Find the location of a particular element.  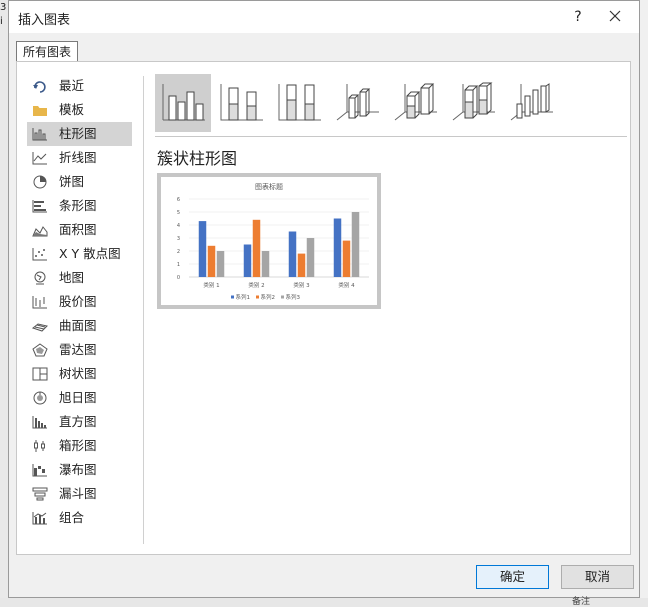

line-chart-icon is located at coordinates (39, 158).